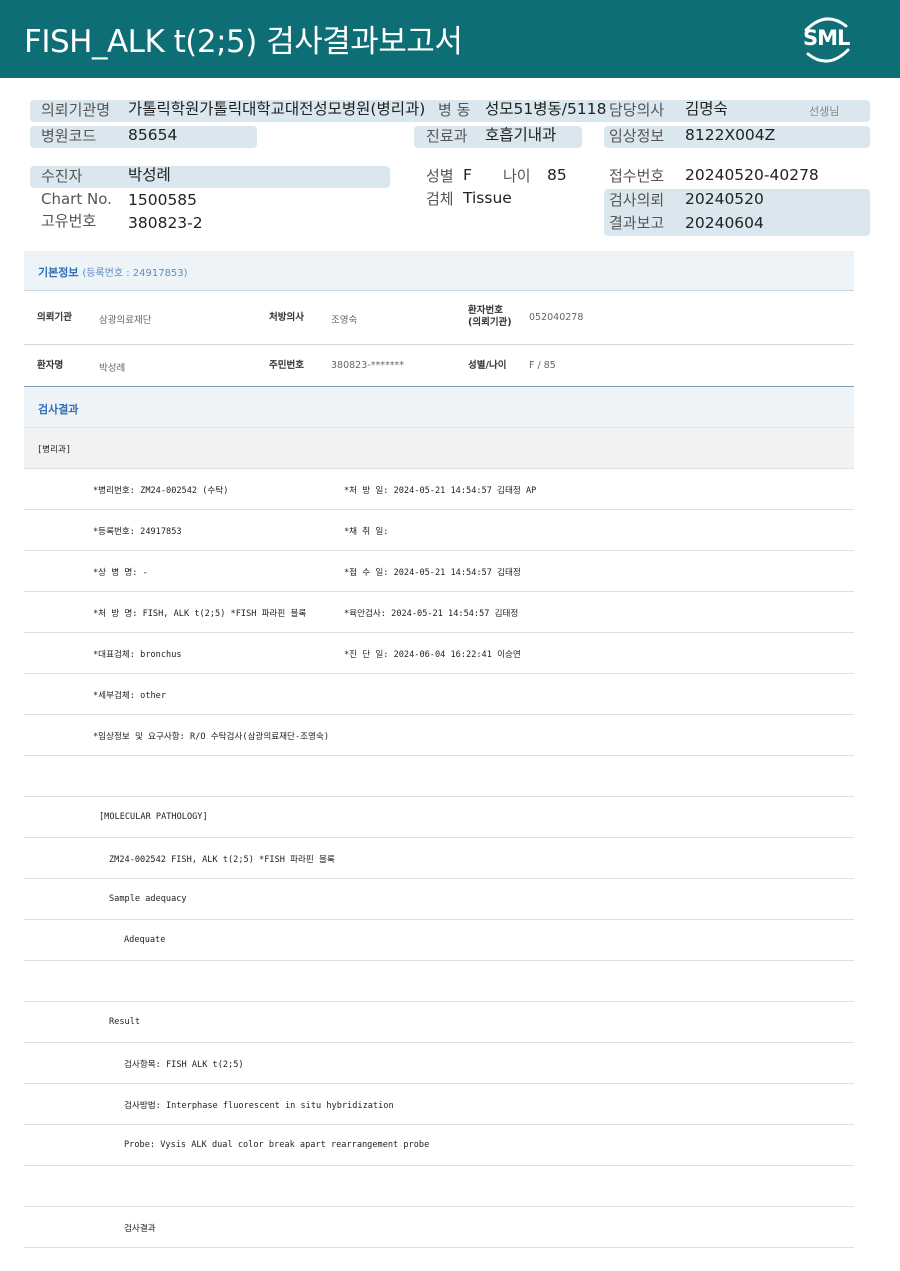 This screenshot has height=1271, width=900. What do you see at coordinates (439, 694) in the screenshot?
I see `result-line-6: *세부검체: other` at bounding box center [439, 694].